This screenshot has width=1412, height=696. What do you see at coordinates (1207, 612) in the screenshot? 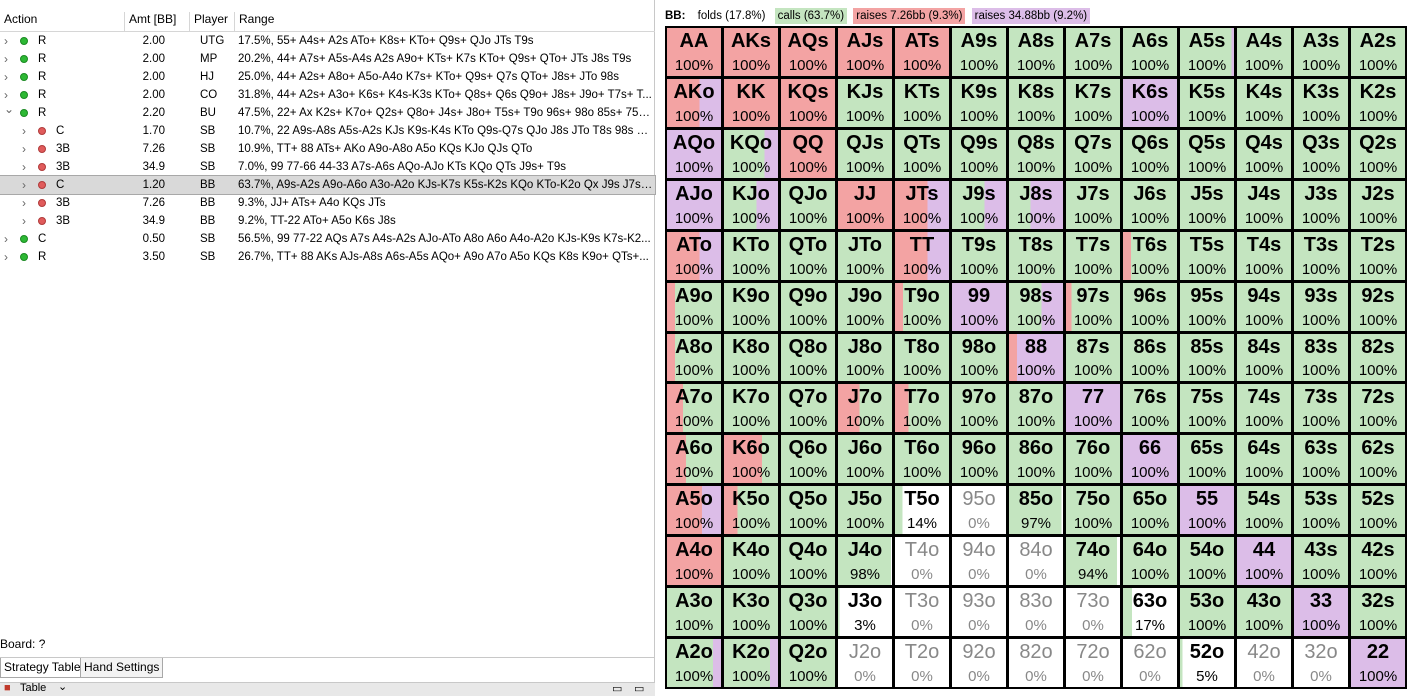
I see `hand-cell-53o: 53o 100%` at bounding box center [1207, 612].